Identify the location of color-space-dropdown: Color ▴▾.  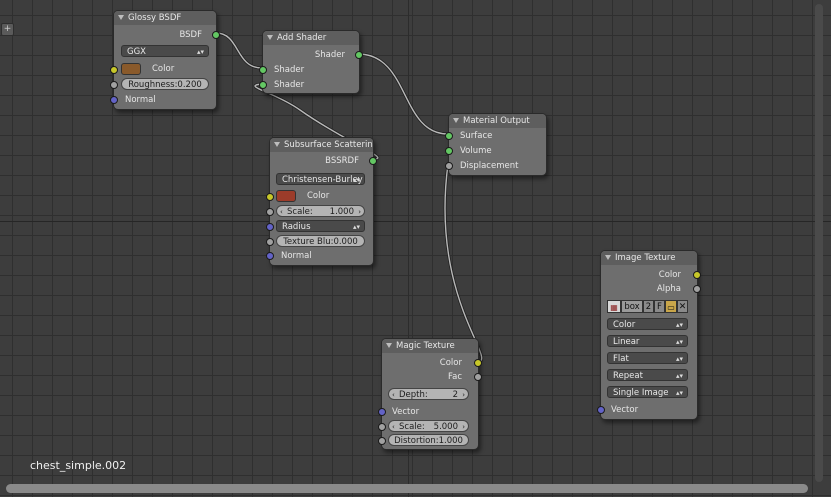
(647, 324).